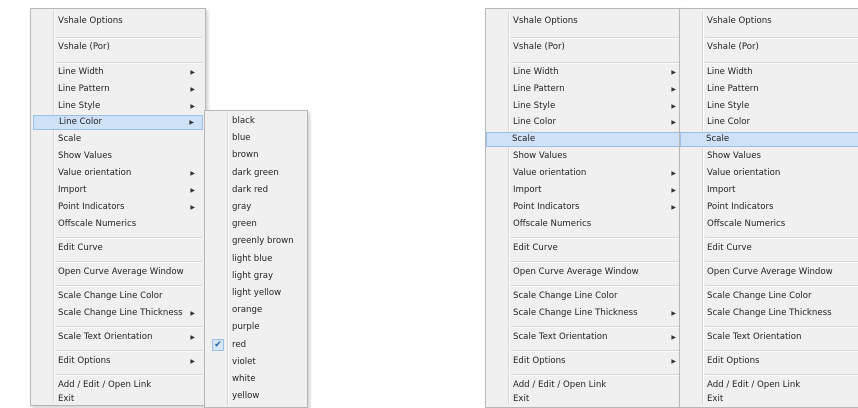 This screenshot has width=858, height=408. I want to click on color-option-violet: violet, so click(256, 362).